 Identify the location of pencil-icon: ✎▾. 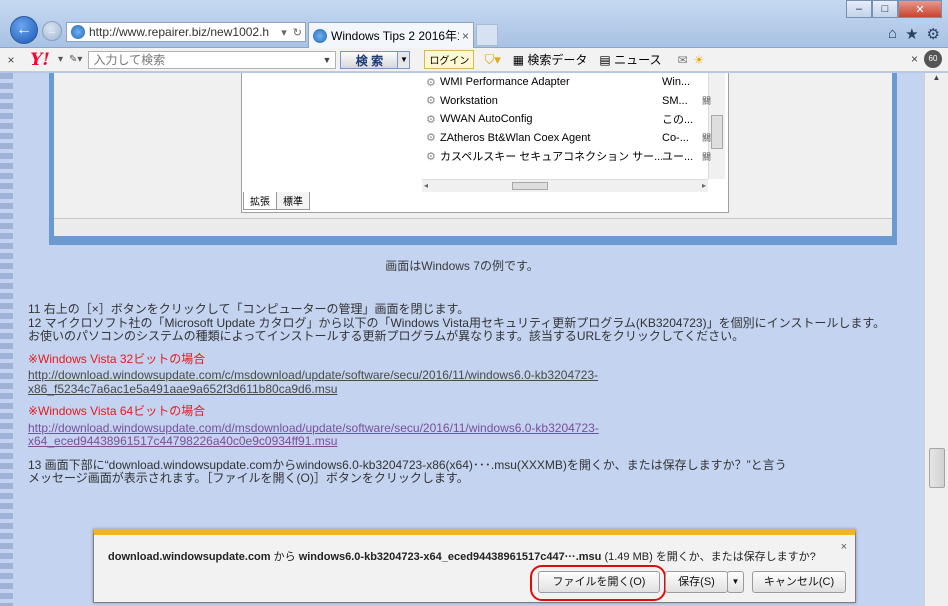
(75, 59).